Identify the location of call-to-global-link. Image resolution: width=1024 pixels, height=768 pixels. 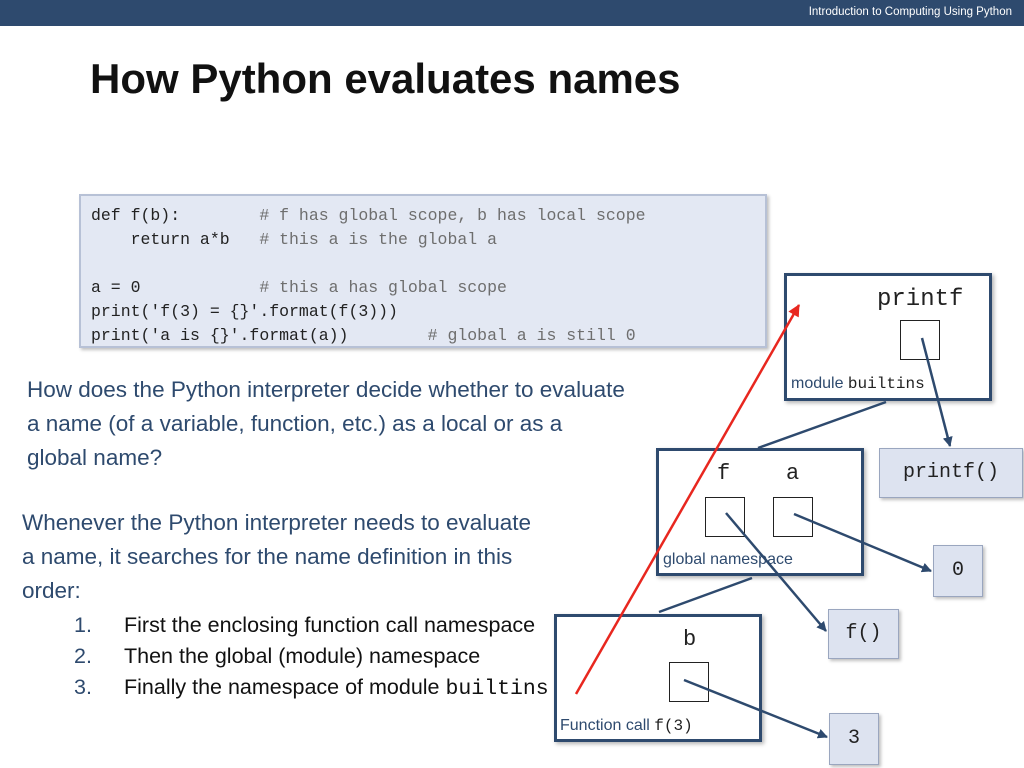
(705, 595).